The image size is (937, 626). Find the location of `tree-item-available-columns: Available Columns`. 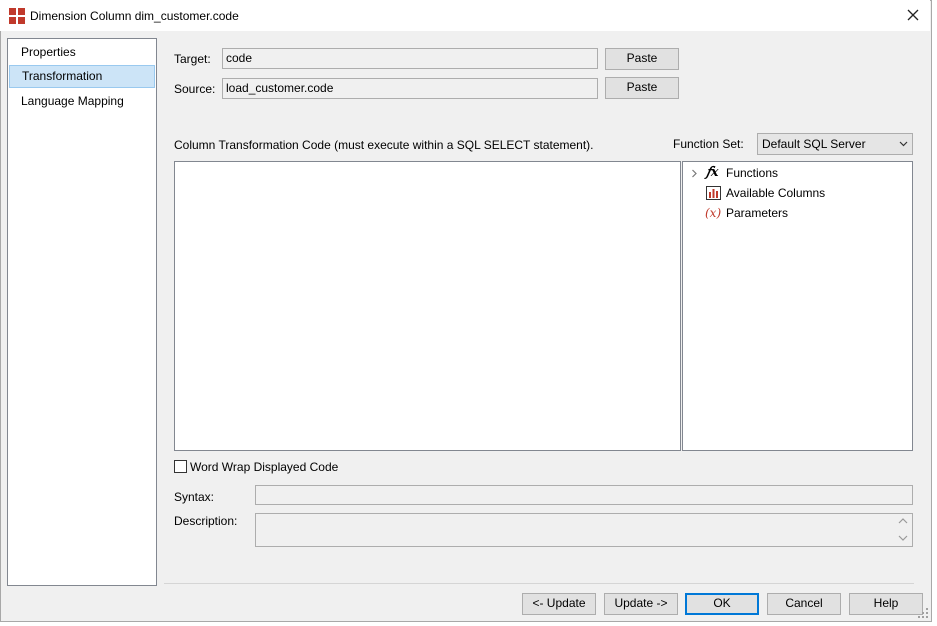

tree-item-available-columns: Available Columns is located at coordinates (797, 193).